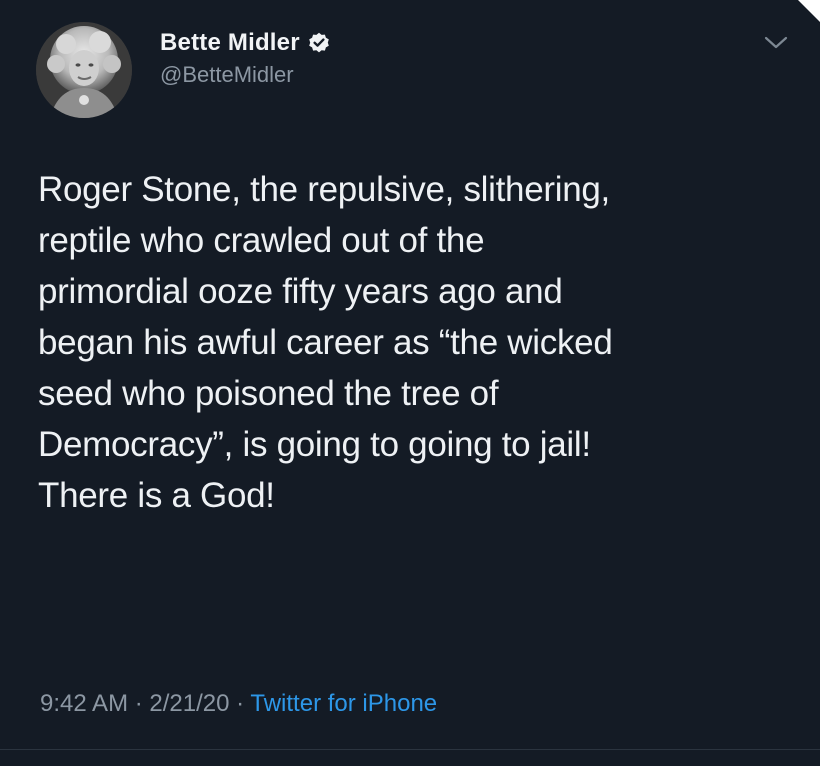  What do you see at coordinates (343, 703) in the screenshot?
I see `tweet-source-link: Twitter for iPhone` at bounding box center [343, 703].